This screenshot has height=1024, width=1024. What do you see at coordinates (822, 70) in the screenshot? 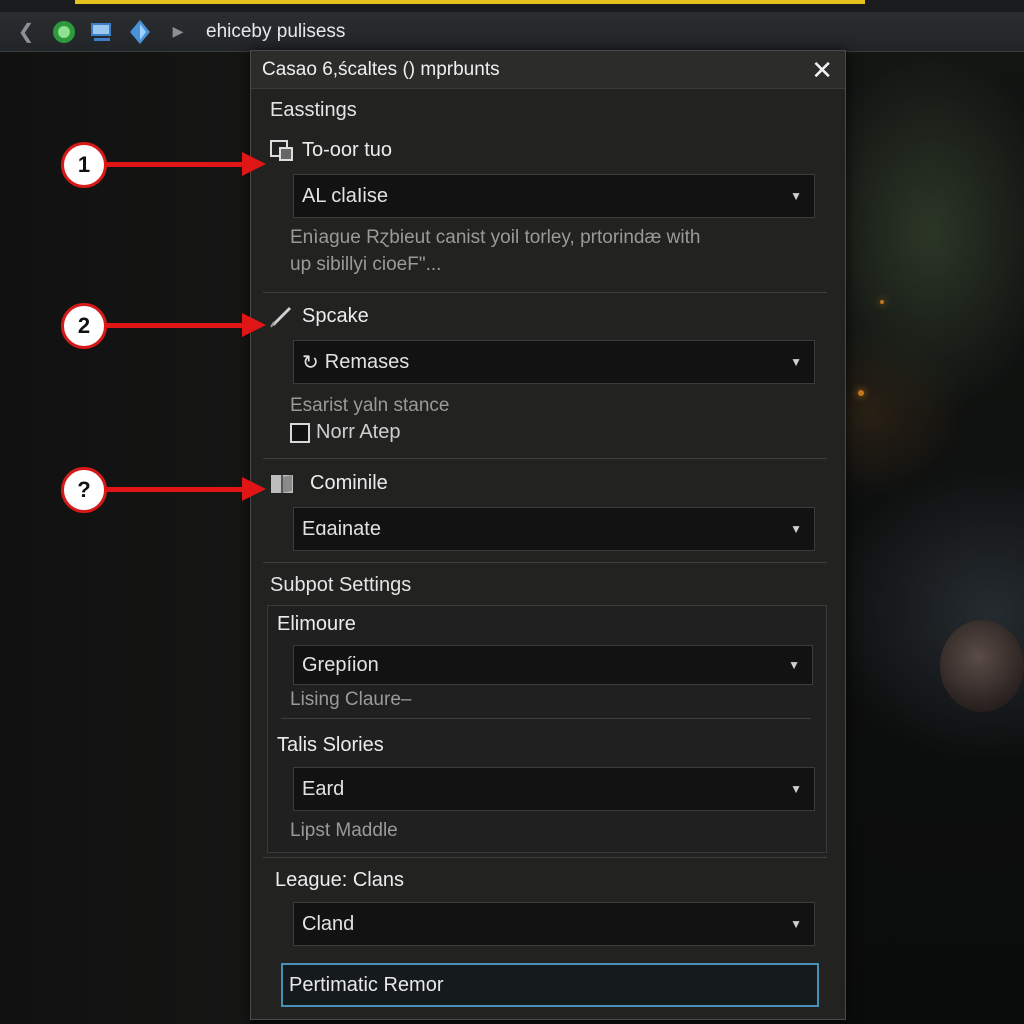
I see `close-icon: ✕` at bounding box center [822, 70].